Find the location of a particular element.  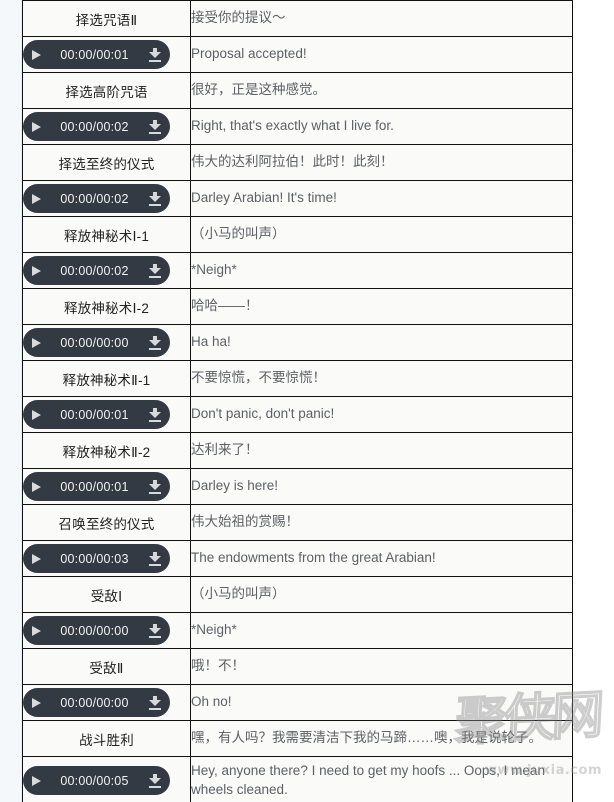

voice-line-label: 择选至终的仪式 is located at coordinates (106, 162).